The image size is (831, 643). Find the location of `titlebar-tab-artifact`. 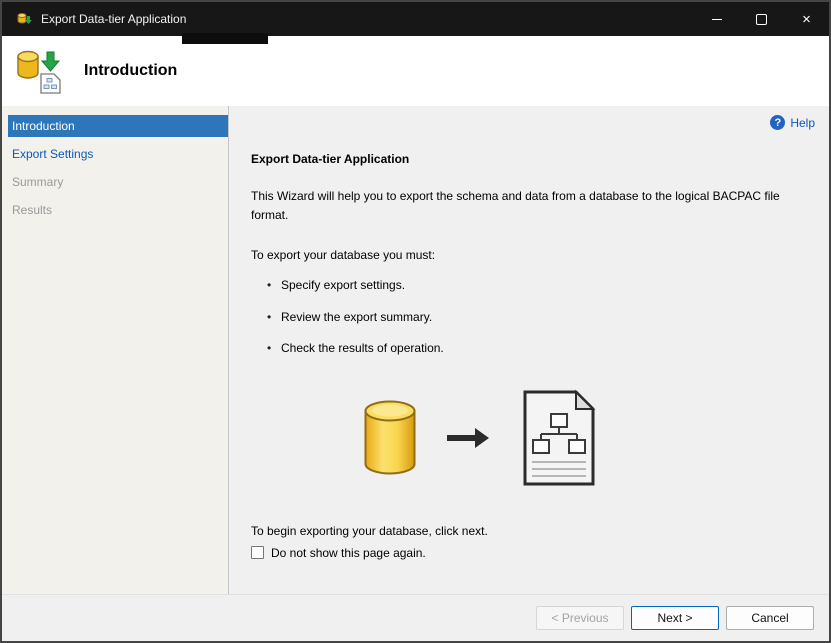

titlebar-tab-artifact is located at coordinates (225, 38).